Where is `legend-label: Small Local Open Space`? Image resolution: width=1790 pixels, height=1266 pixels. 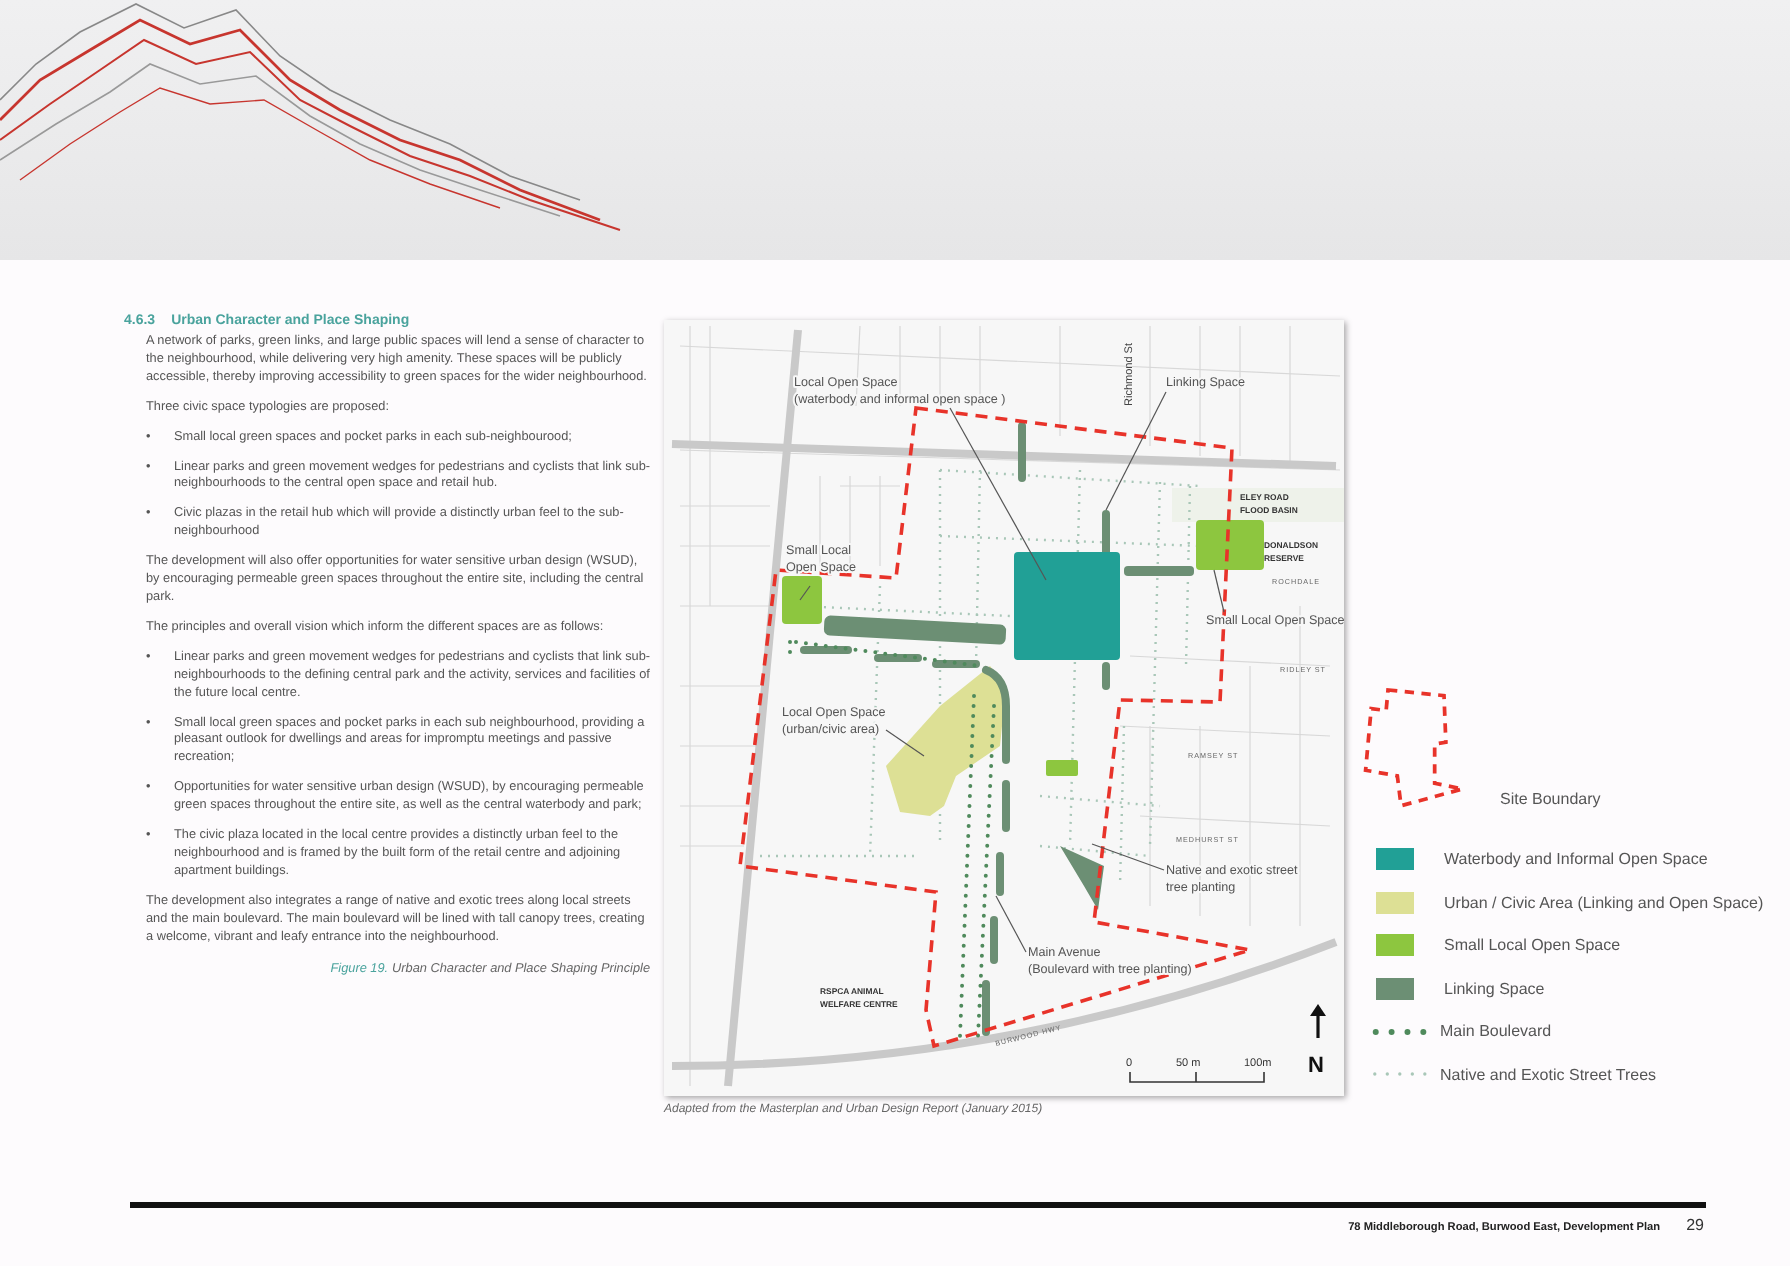
legend-label: Small Local Open Space is located at coordinates (1532, 945).